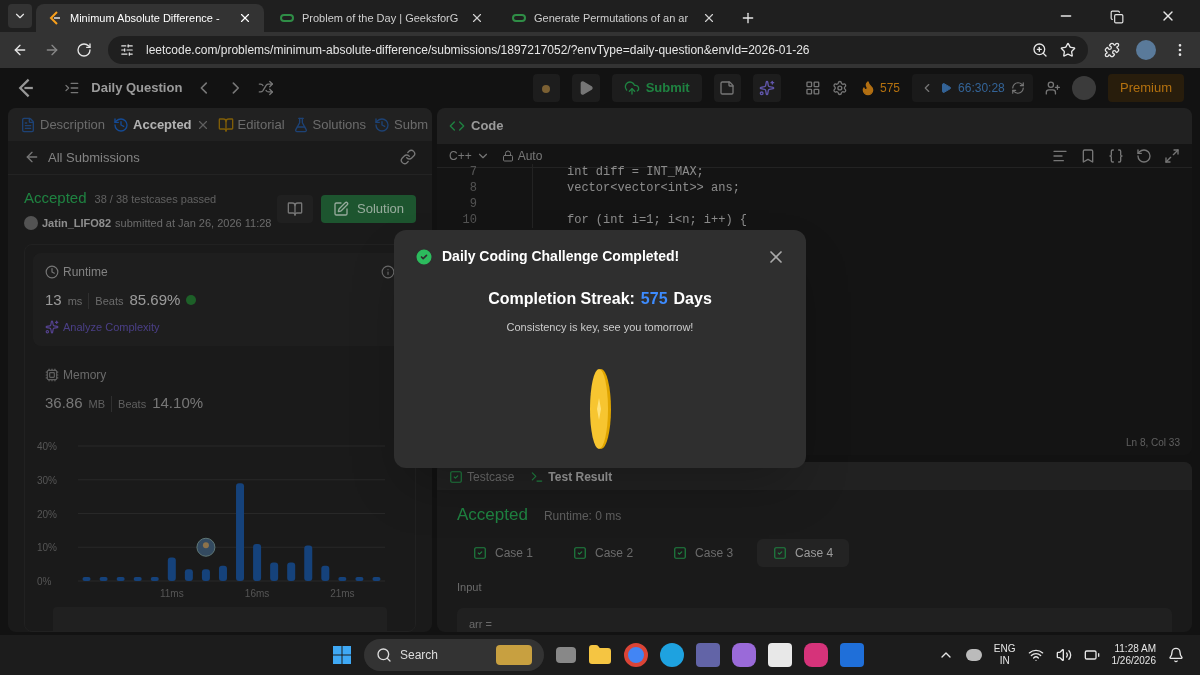  Describe the element at coordinates (300, 124) in the screenshot. I see `flask-icon` at that location.